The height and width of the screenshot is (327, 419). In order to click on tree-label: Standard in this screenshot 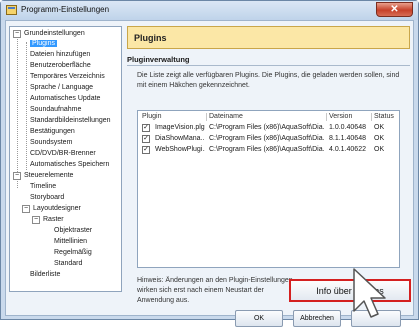, I will do `click(68, 263)`.